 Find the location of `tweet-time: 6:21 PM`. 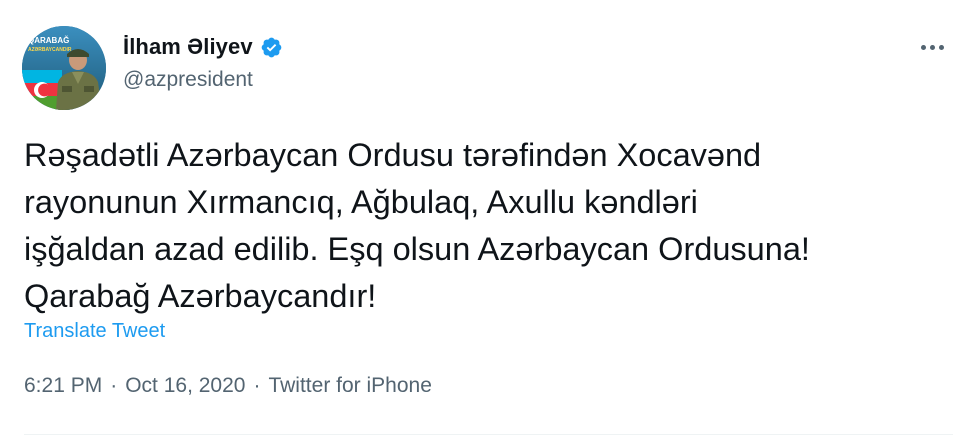

tweet-time: 6:21 PM is located at coordinates (63, 386).